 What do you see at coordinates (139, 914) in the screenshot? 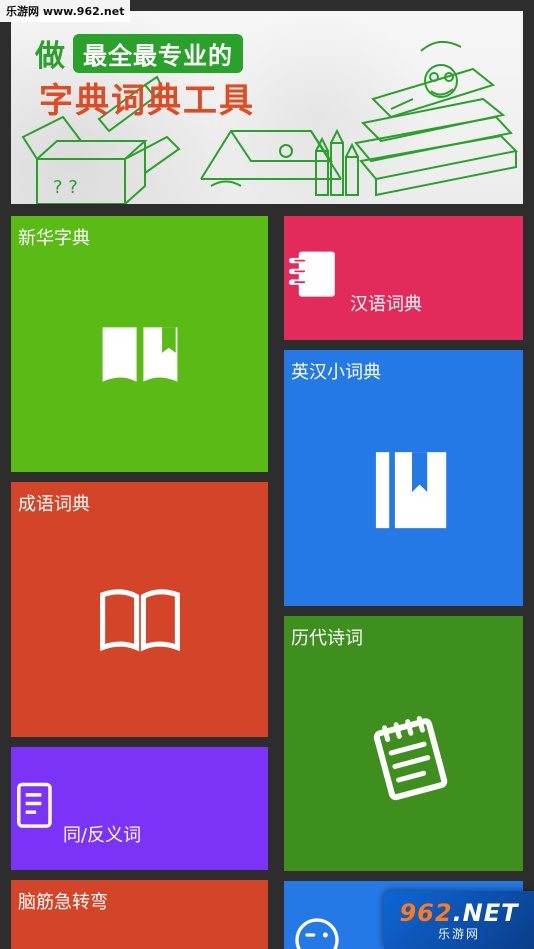
I see `tile-brain-teaser: 脑筋急转弯` at bounding box center [139, 914].